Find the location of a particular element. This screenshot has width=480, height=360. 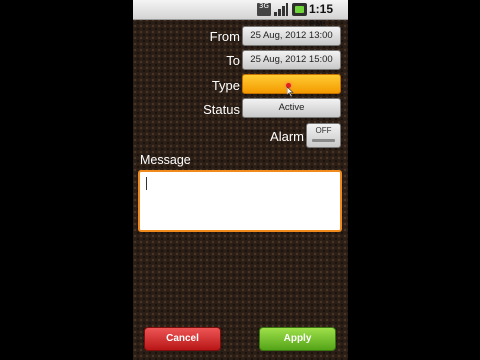

status-select: Active is located at coordinates (291, 108).